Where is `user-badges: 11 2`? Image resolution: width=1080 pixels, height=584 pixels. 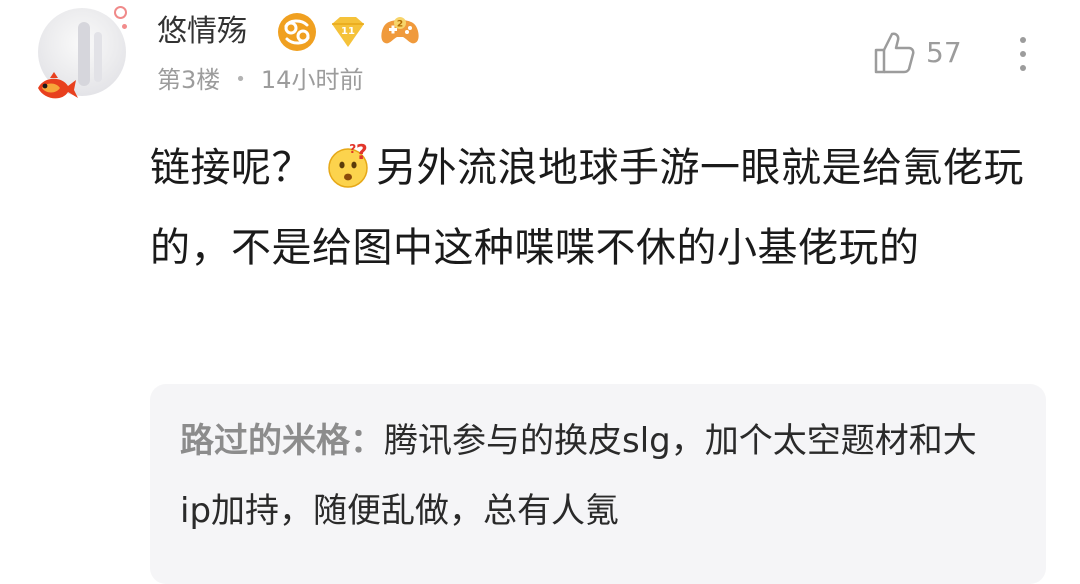
user-badges: 11 2 is located at coordinates (349, 32).